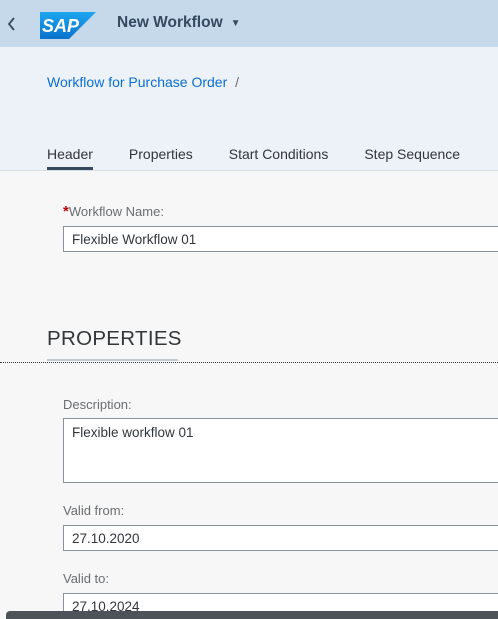  What do you see at coordinates (280, 450) in the screenshot?
I see `description-field: Flexible workflow 01` at bounding box center [280, 450].